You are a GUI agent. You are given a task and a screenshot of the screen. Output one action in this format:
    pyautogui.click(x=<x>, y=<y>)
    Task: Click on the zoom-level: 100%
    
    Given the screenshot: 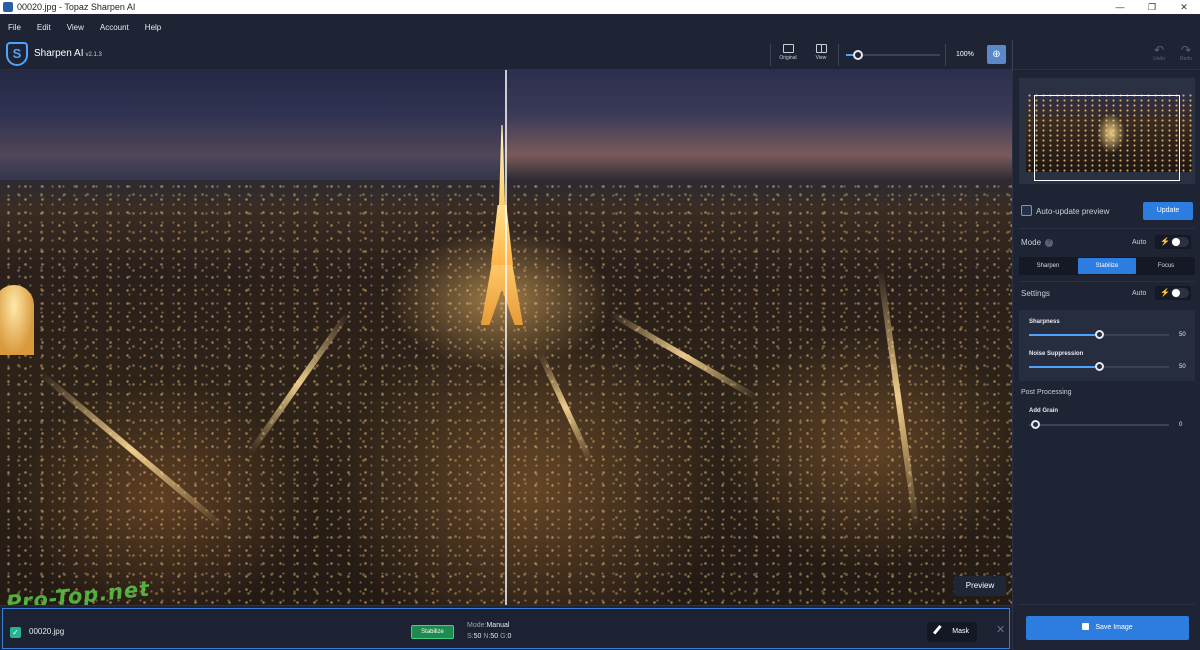 What is the action you would take?
    pyautogui.click(x=965, y=54)
    